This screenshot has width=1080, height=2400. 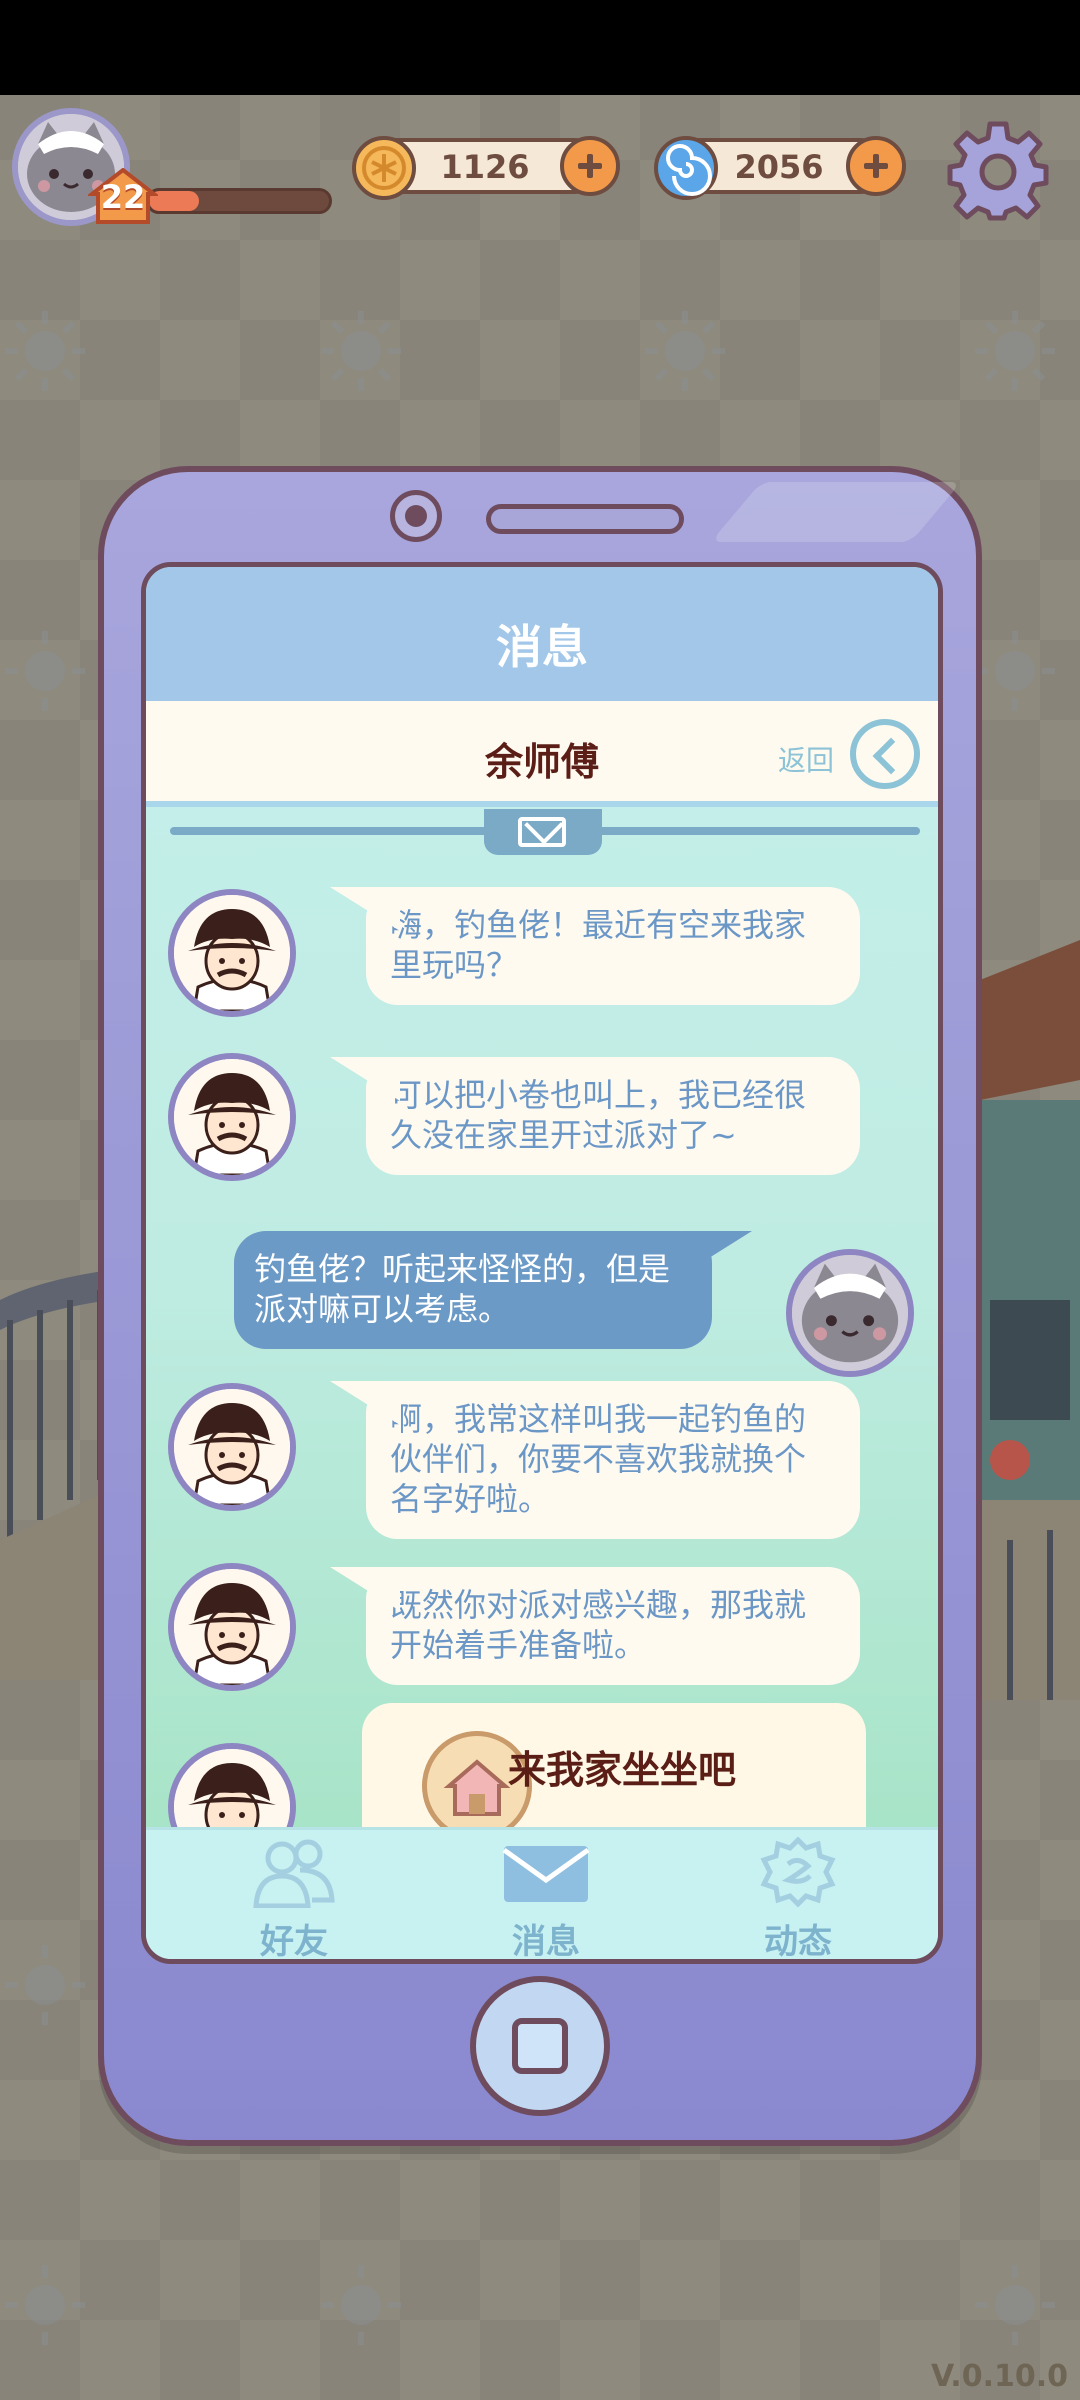 What do you see at coordinates (585, 519) in the screenshot?
I see `phone-speaker` at bounding box center [585, 519].